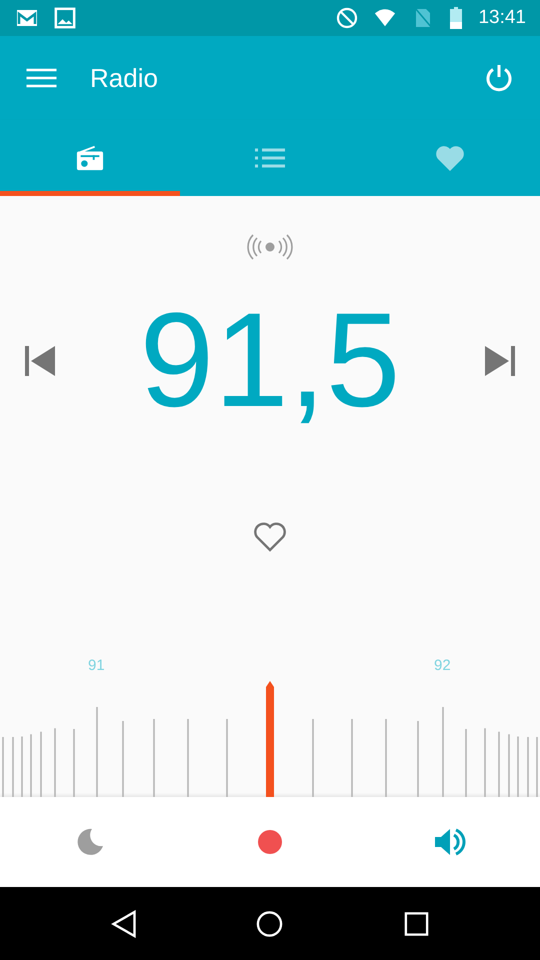 This screenshot has height=960, width=540. What do you see at coordinates (450, 842) in the screenshot?
I see `volume-icon` at bounding box center [450, 842].